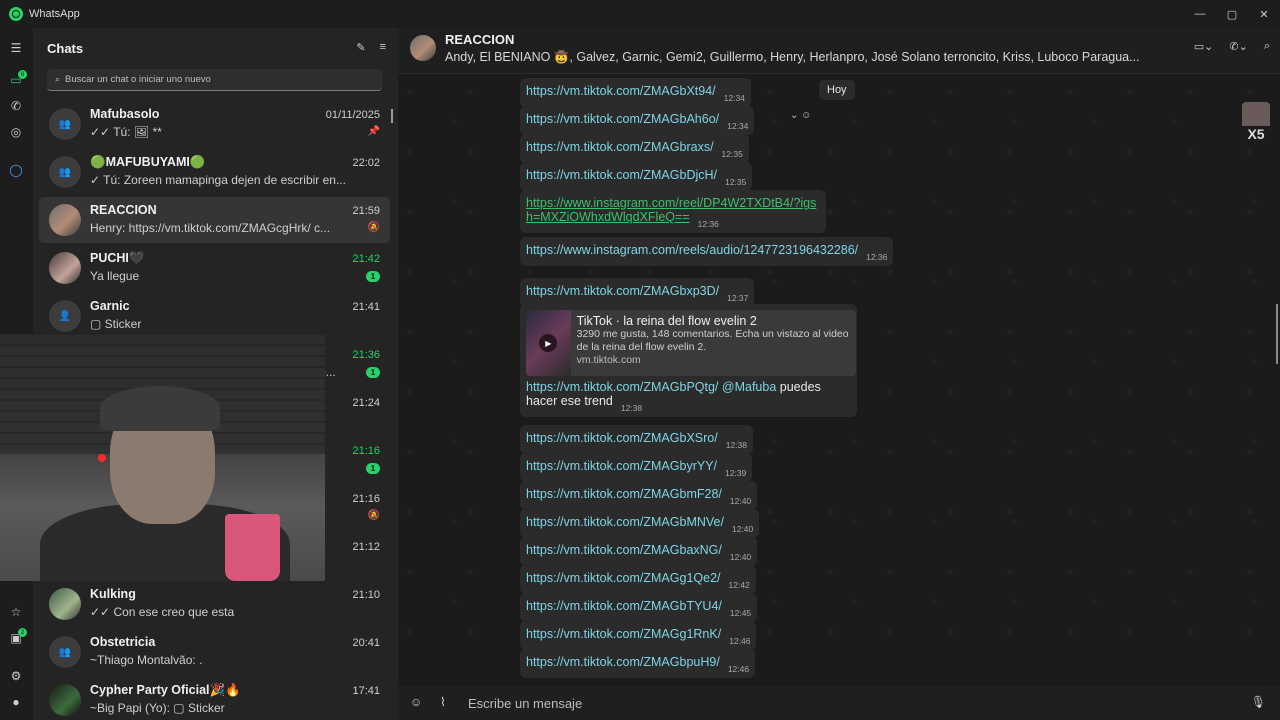 The image size is (1280, 720). I want to click on chat-row: PUCHI🖤 21:42 Ya llegue 1, so click(214, 268).